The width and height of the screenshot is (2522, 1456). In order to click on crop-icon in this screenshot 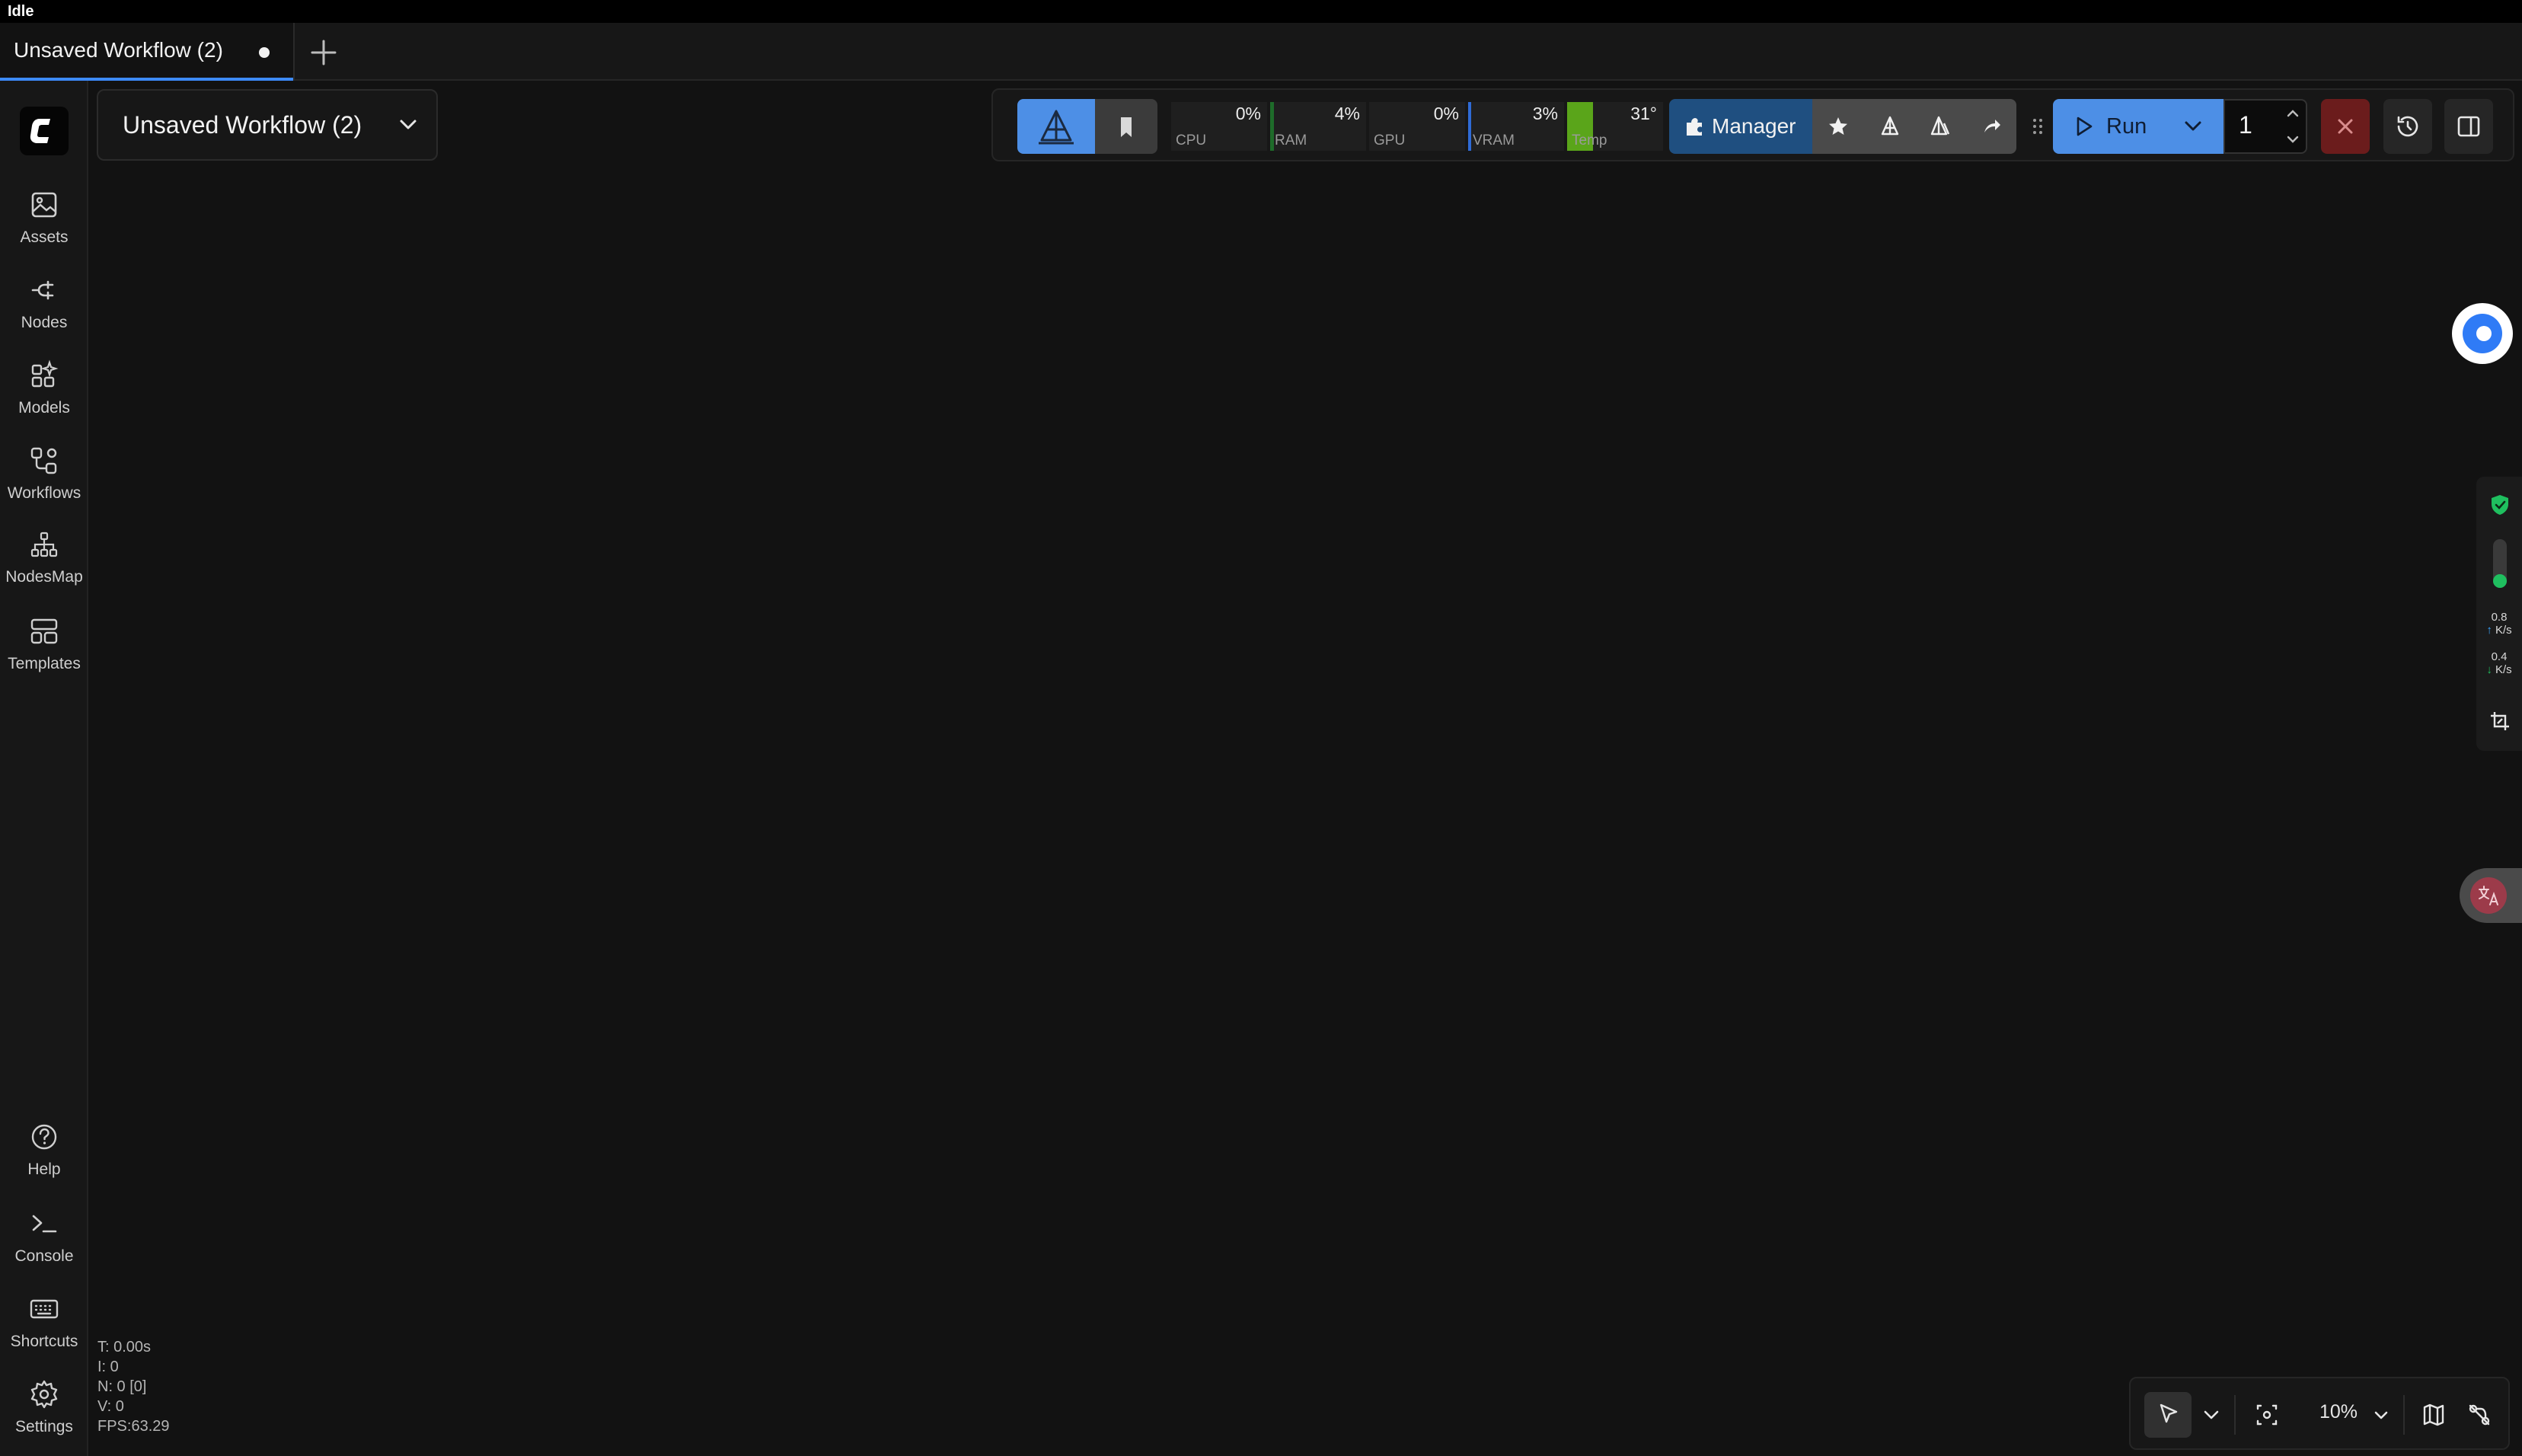, I will do `click(2499, 721)`.